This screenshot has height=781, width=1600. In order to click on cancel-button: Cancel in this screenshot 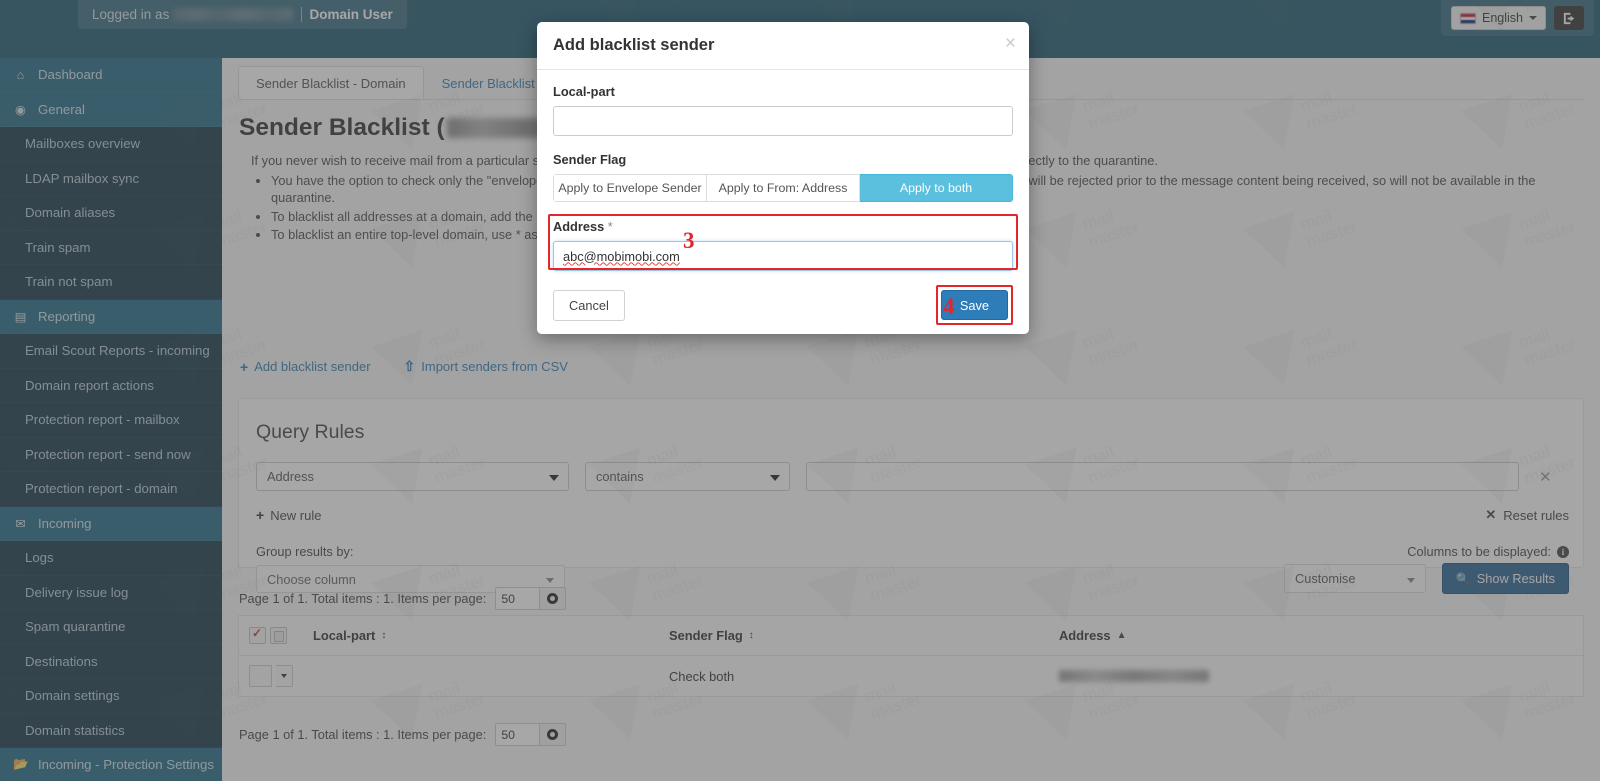, I will do `click(589, 305)`.